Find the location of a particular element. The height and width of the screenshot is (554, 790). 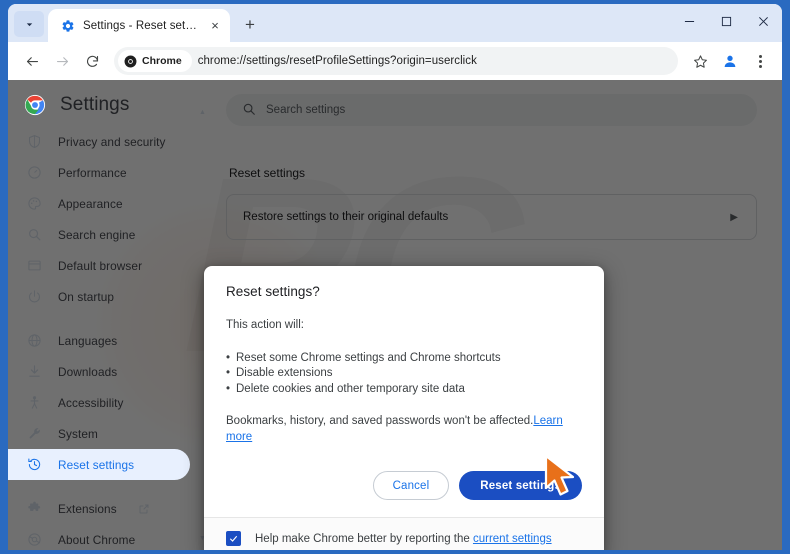

bookmark-star-icon is located at coordinates (700, 61).